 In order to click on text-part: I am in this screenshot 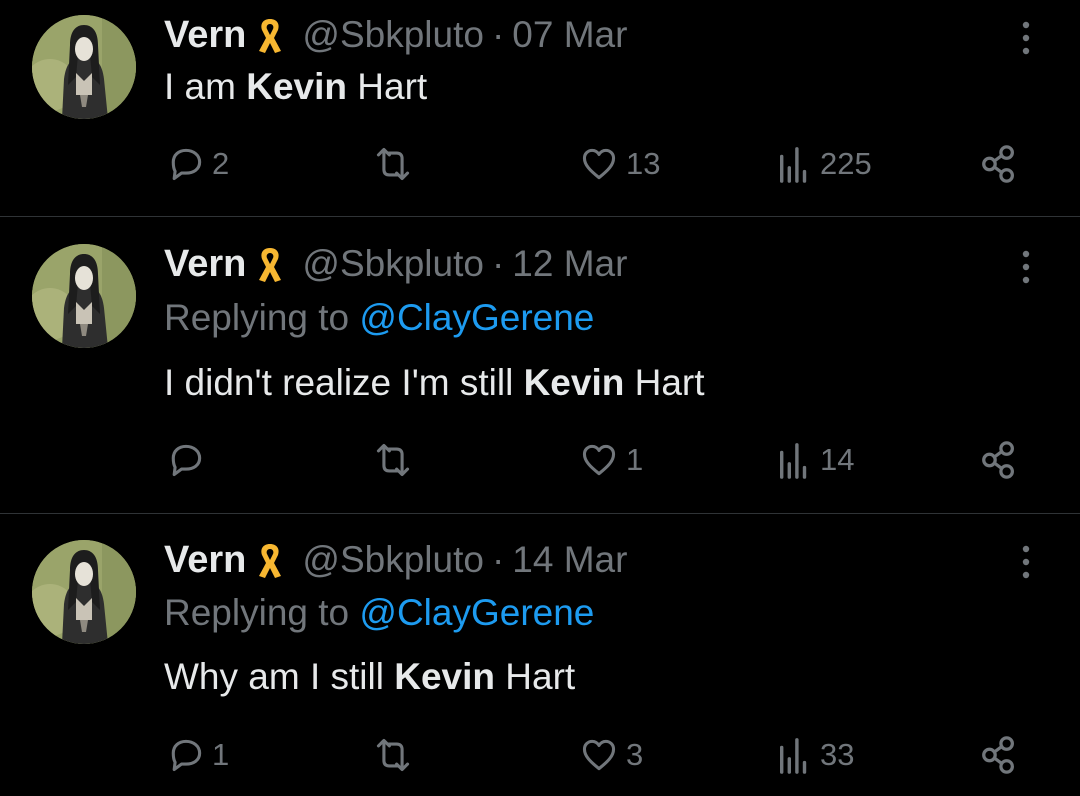, I will do `click(205, 86)`.